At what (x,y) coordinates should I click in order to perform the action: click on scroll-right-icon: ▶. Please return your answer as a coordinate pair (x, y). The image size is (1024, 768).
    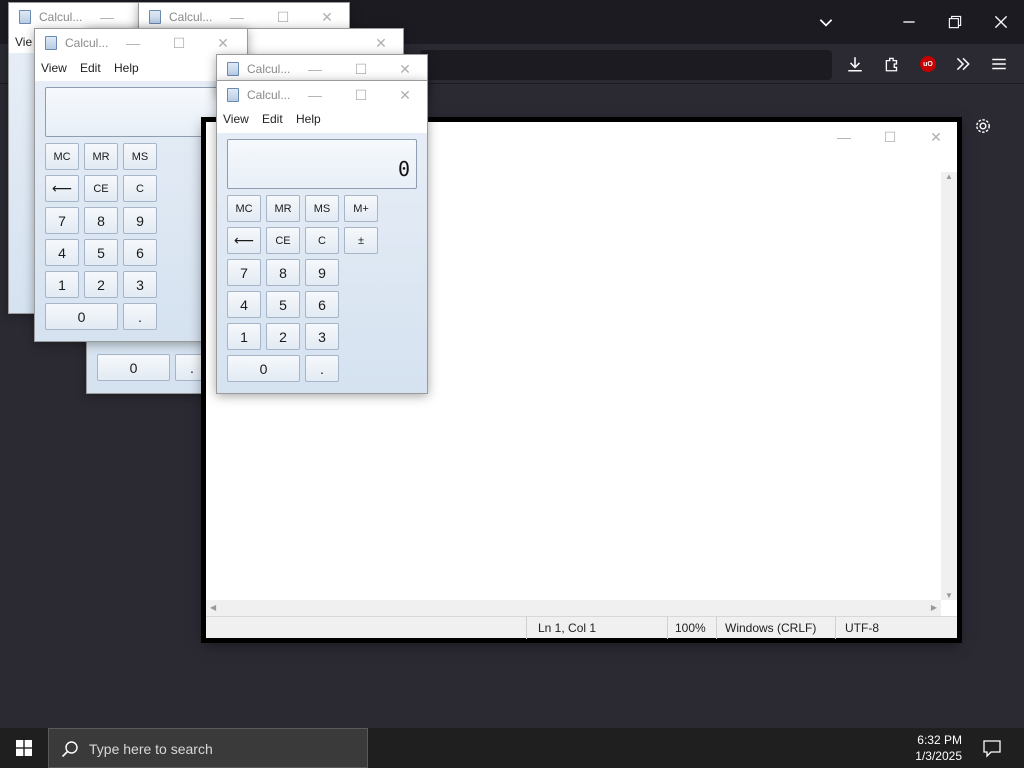
    Looking at the image, I should click on (934, 607).